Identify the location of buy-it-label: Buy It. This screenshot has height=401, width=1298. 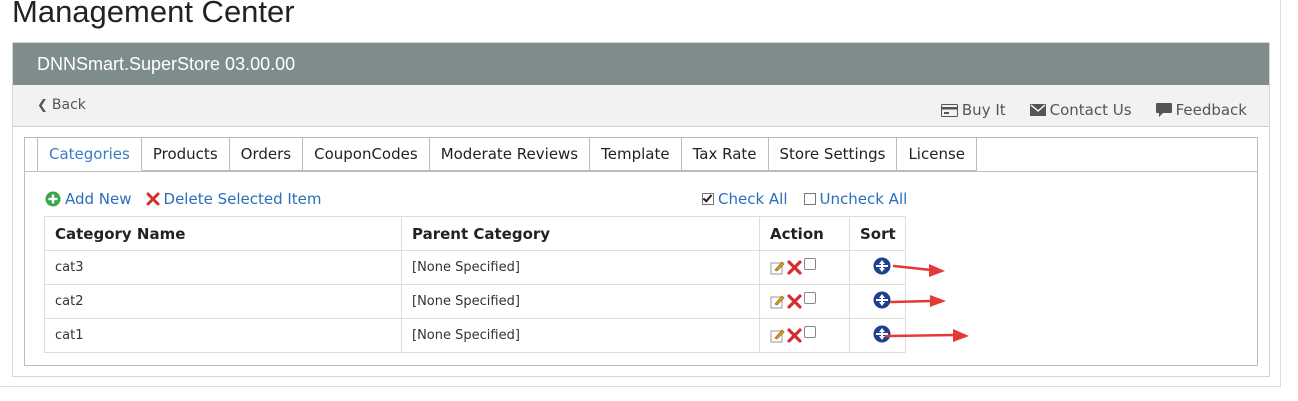
(983, 110).